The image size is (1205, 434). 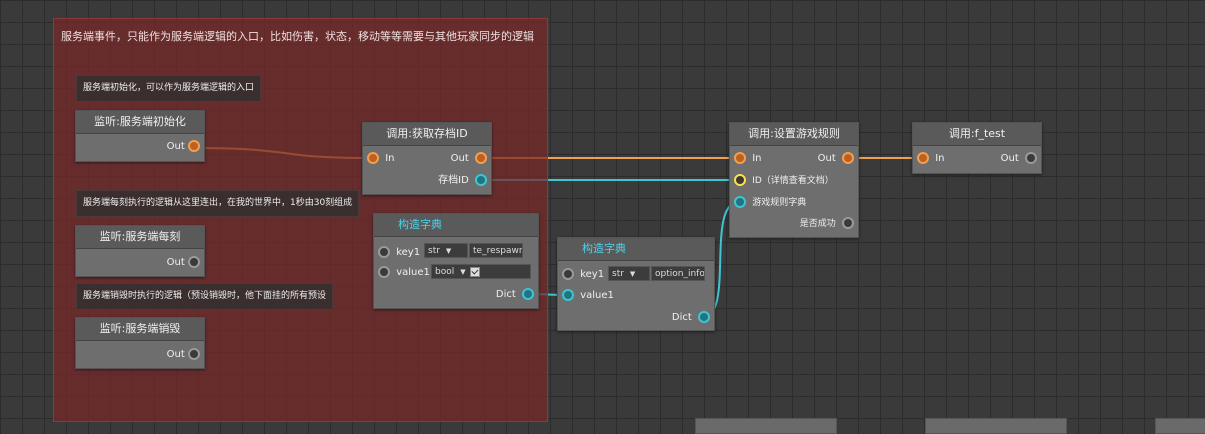 I want to click on node-title: 调用:获取存档ID, so click(x=427, y=134).